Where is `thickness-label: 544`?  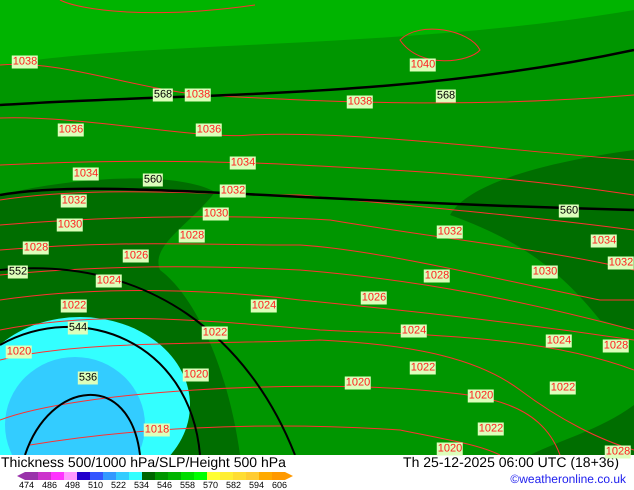
thickness-label: 544 is located at coordinates (78, 328).